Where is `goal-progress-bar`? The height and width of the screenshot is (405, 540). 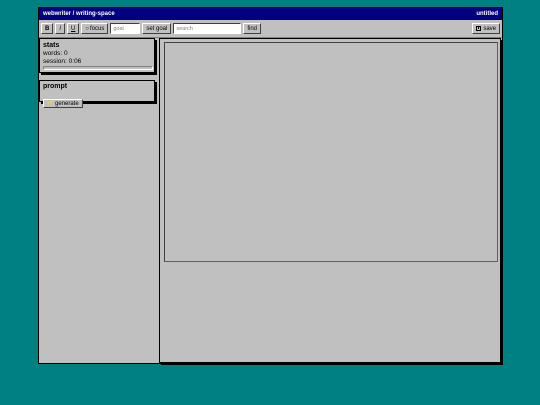
goal-progress-bar is located at coordinates (98, 68).